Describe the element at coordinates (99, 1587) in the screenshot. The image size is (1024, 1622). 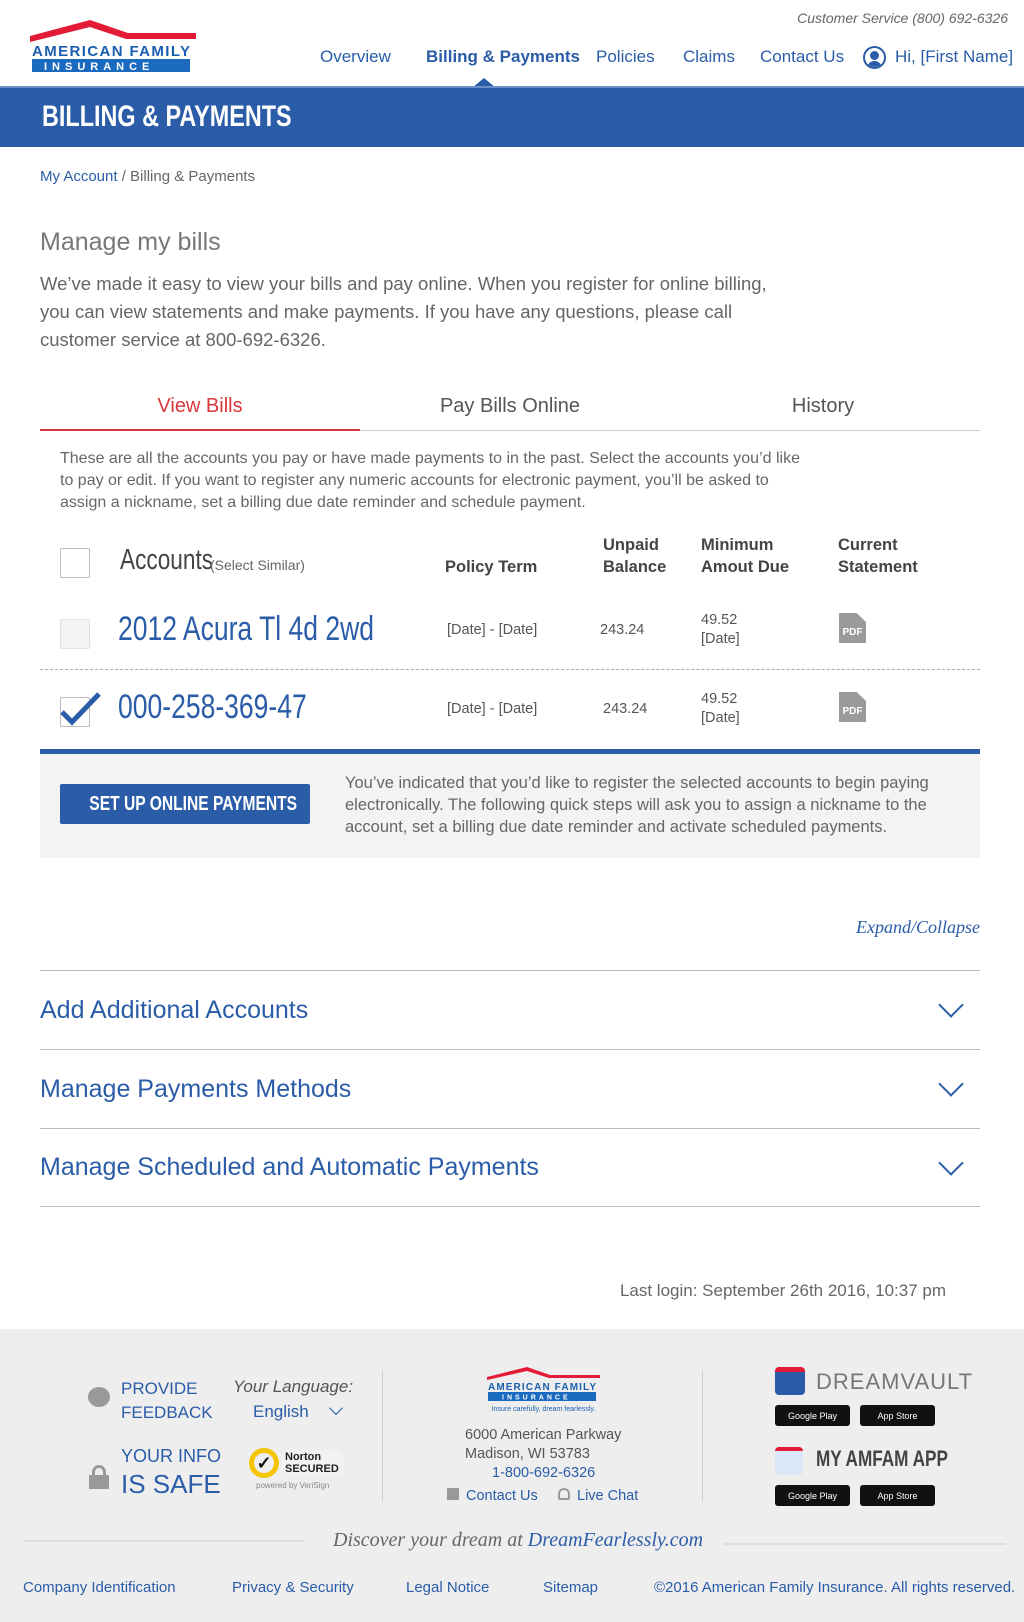
I see `footer-link-company-identification: Company Identification` at that location.